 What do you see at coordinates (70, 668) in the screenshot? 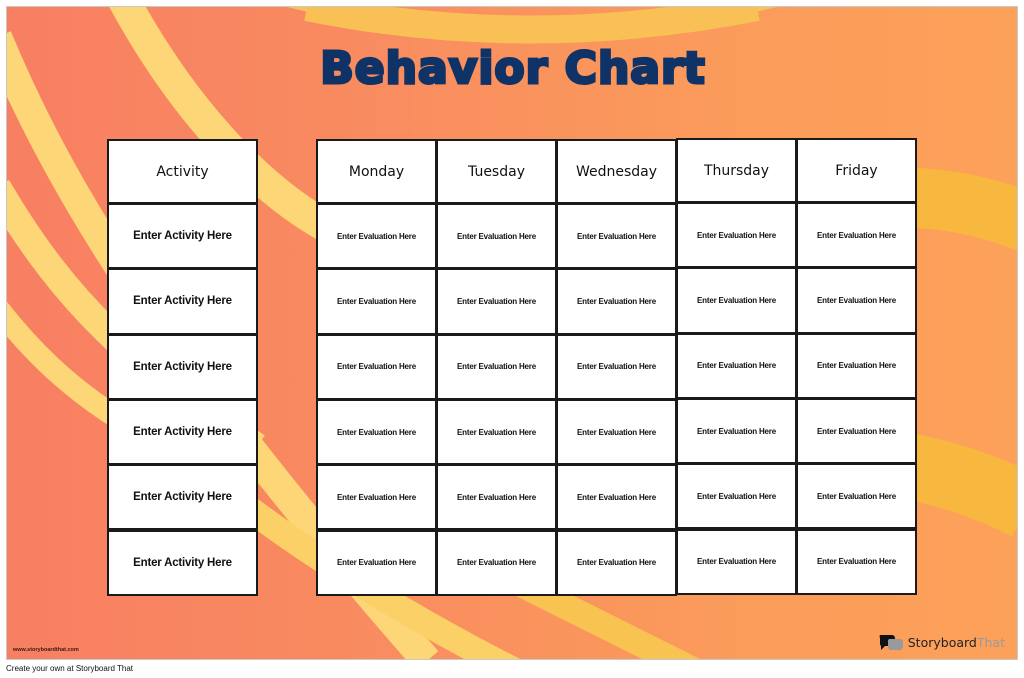
I see `footer-text: Create your own at Storyboard That` at bounding box center [70, 668].